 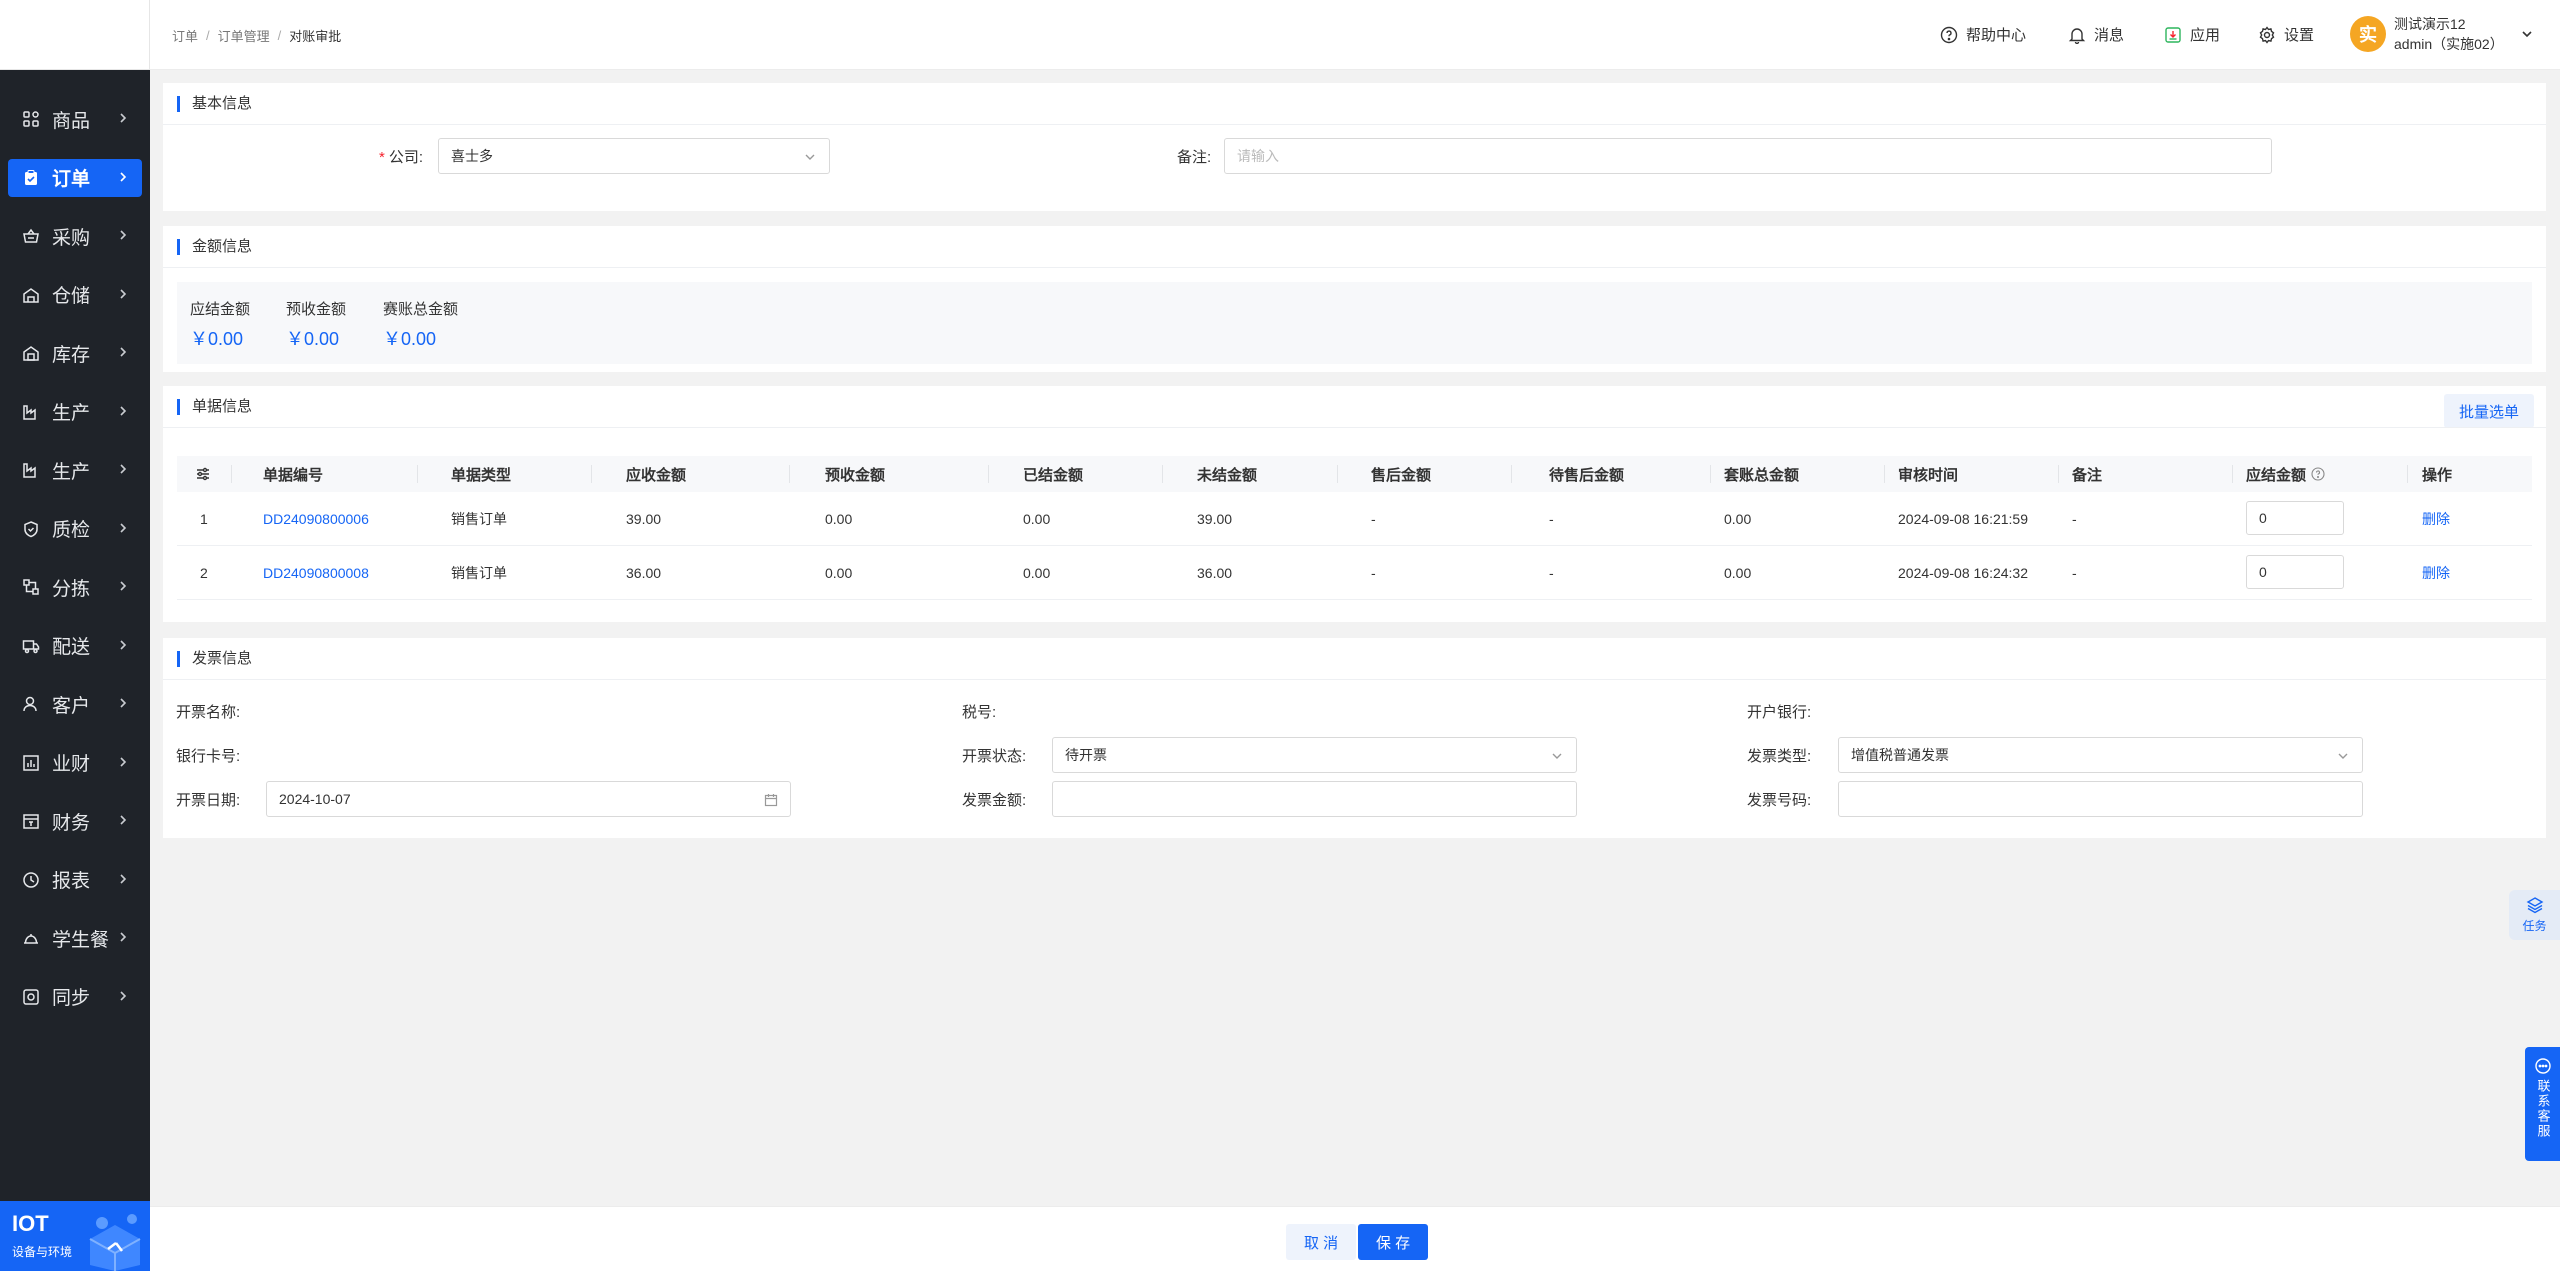 What do you see at coordinates (75, 938) in the screenshot?
I see `sidebar-item-student-meal: 学生餐` at bounding box center [75, 938].